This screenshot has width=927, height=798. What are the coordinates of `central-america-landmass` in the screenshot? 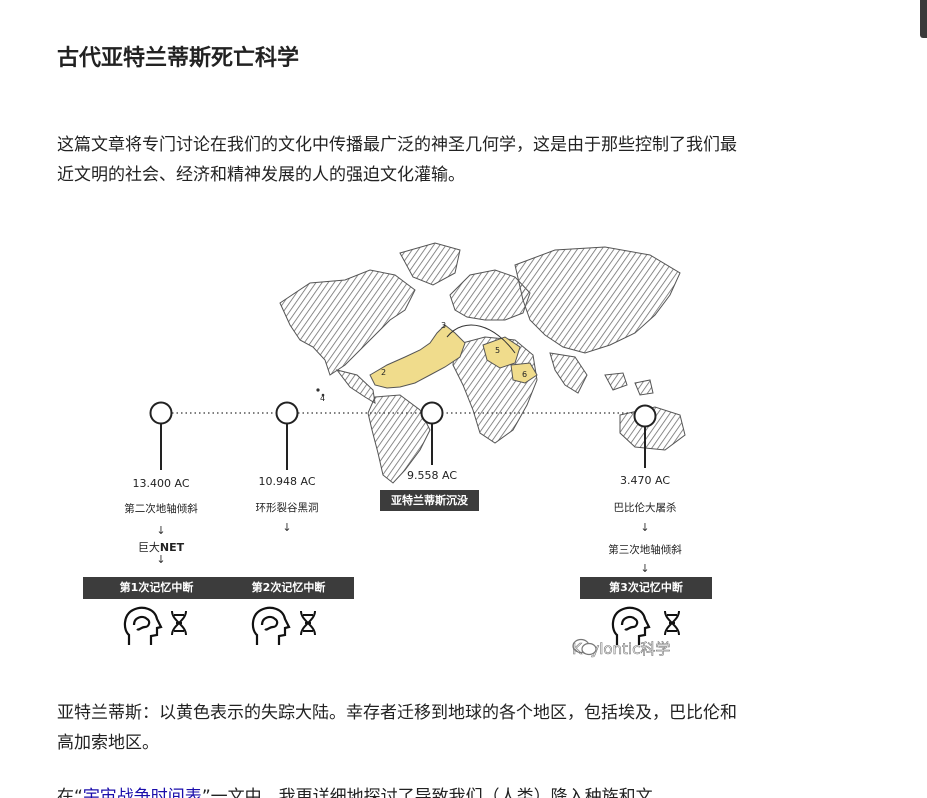 It's located at (355, 386).